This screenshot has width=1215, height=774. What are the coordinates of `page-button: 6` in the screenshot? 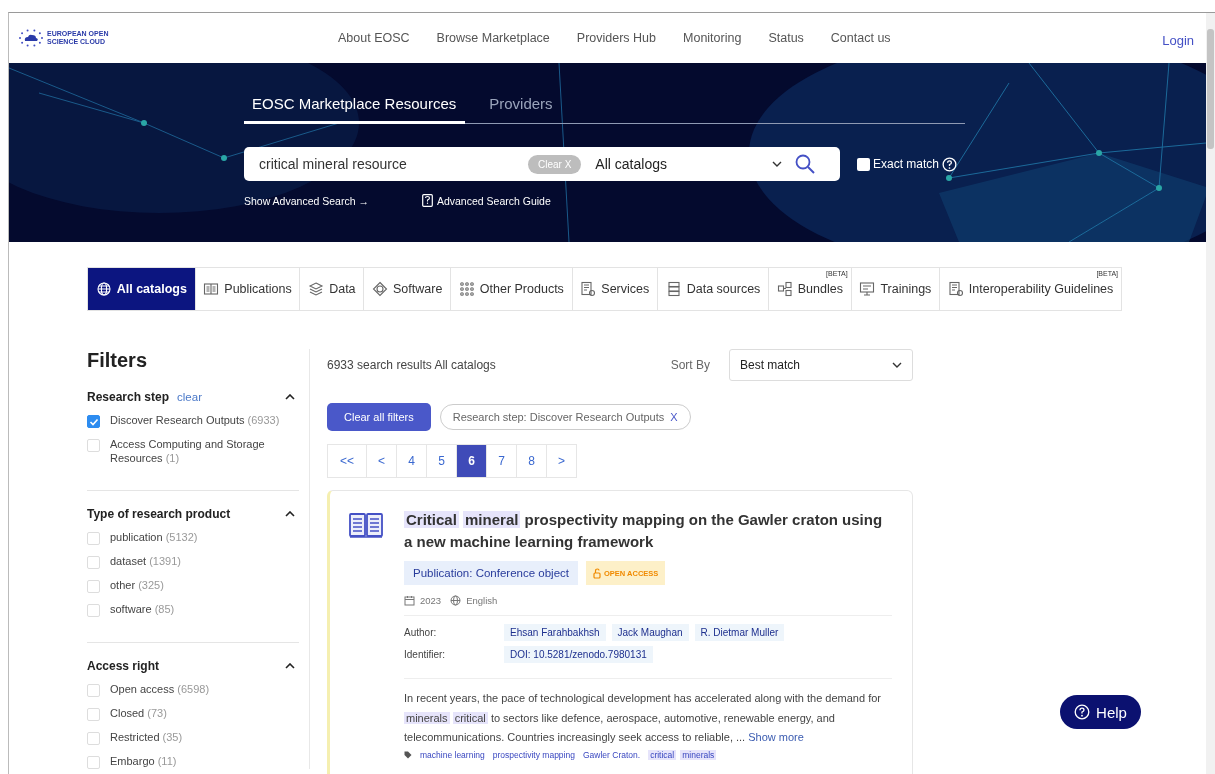 It's located at (472, 461).